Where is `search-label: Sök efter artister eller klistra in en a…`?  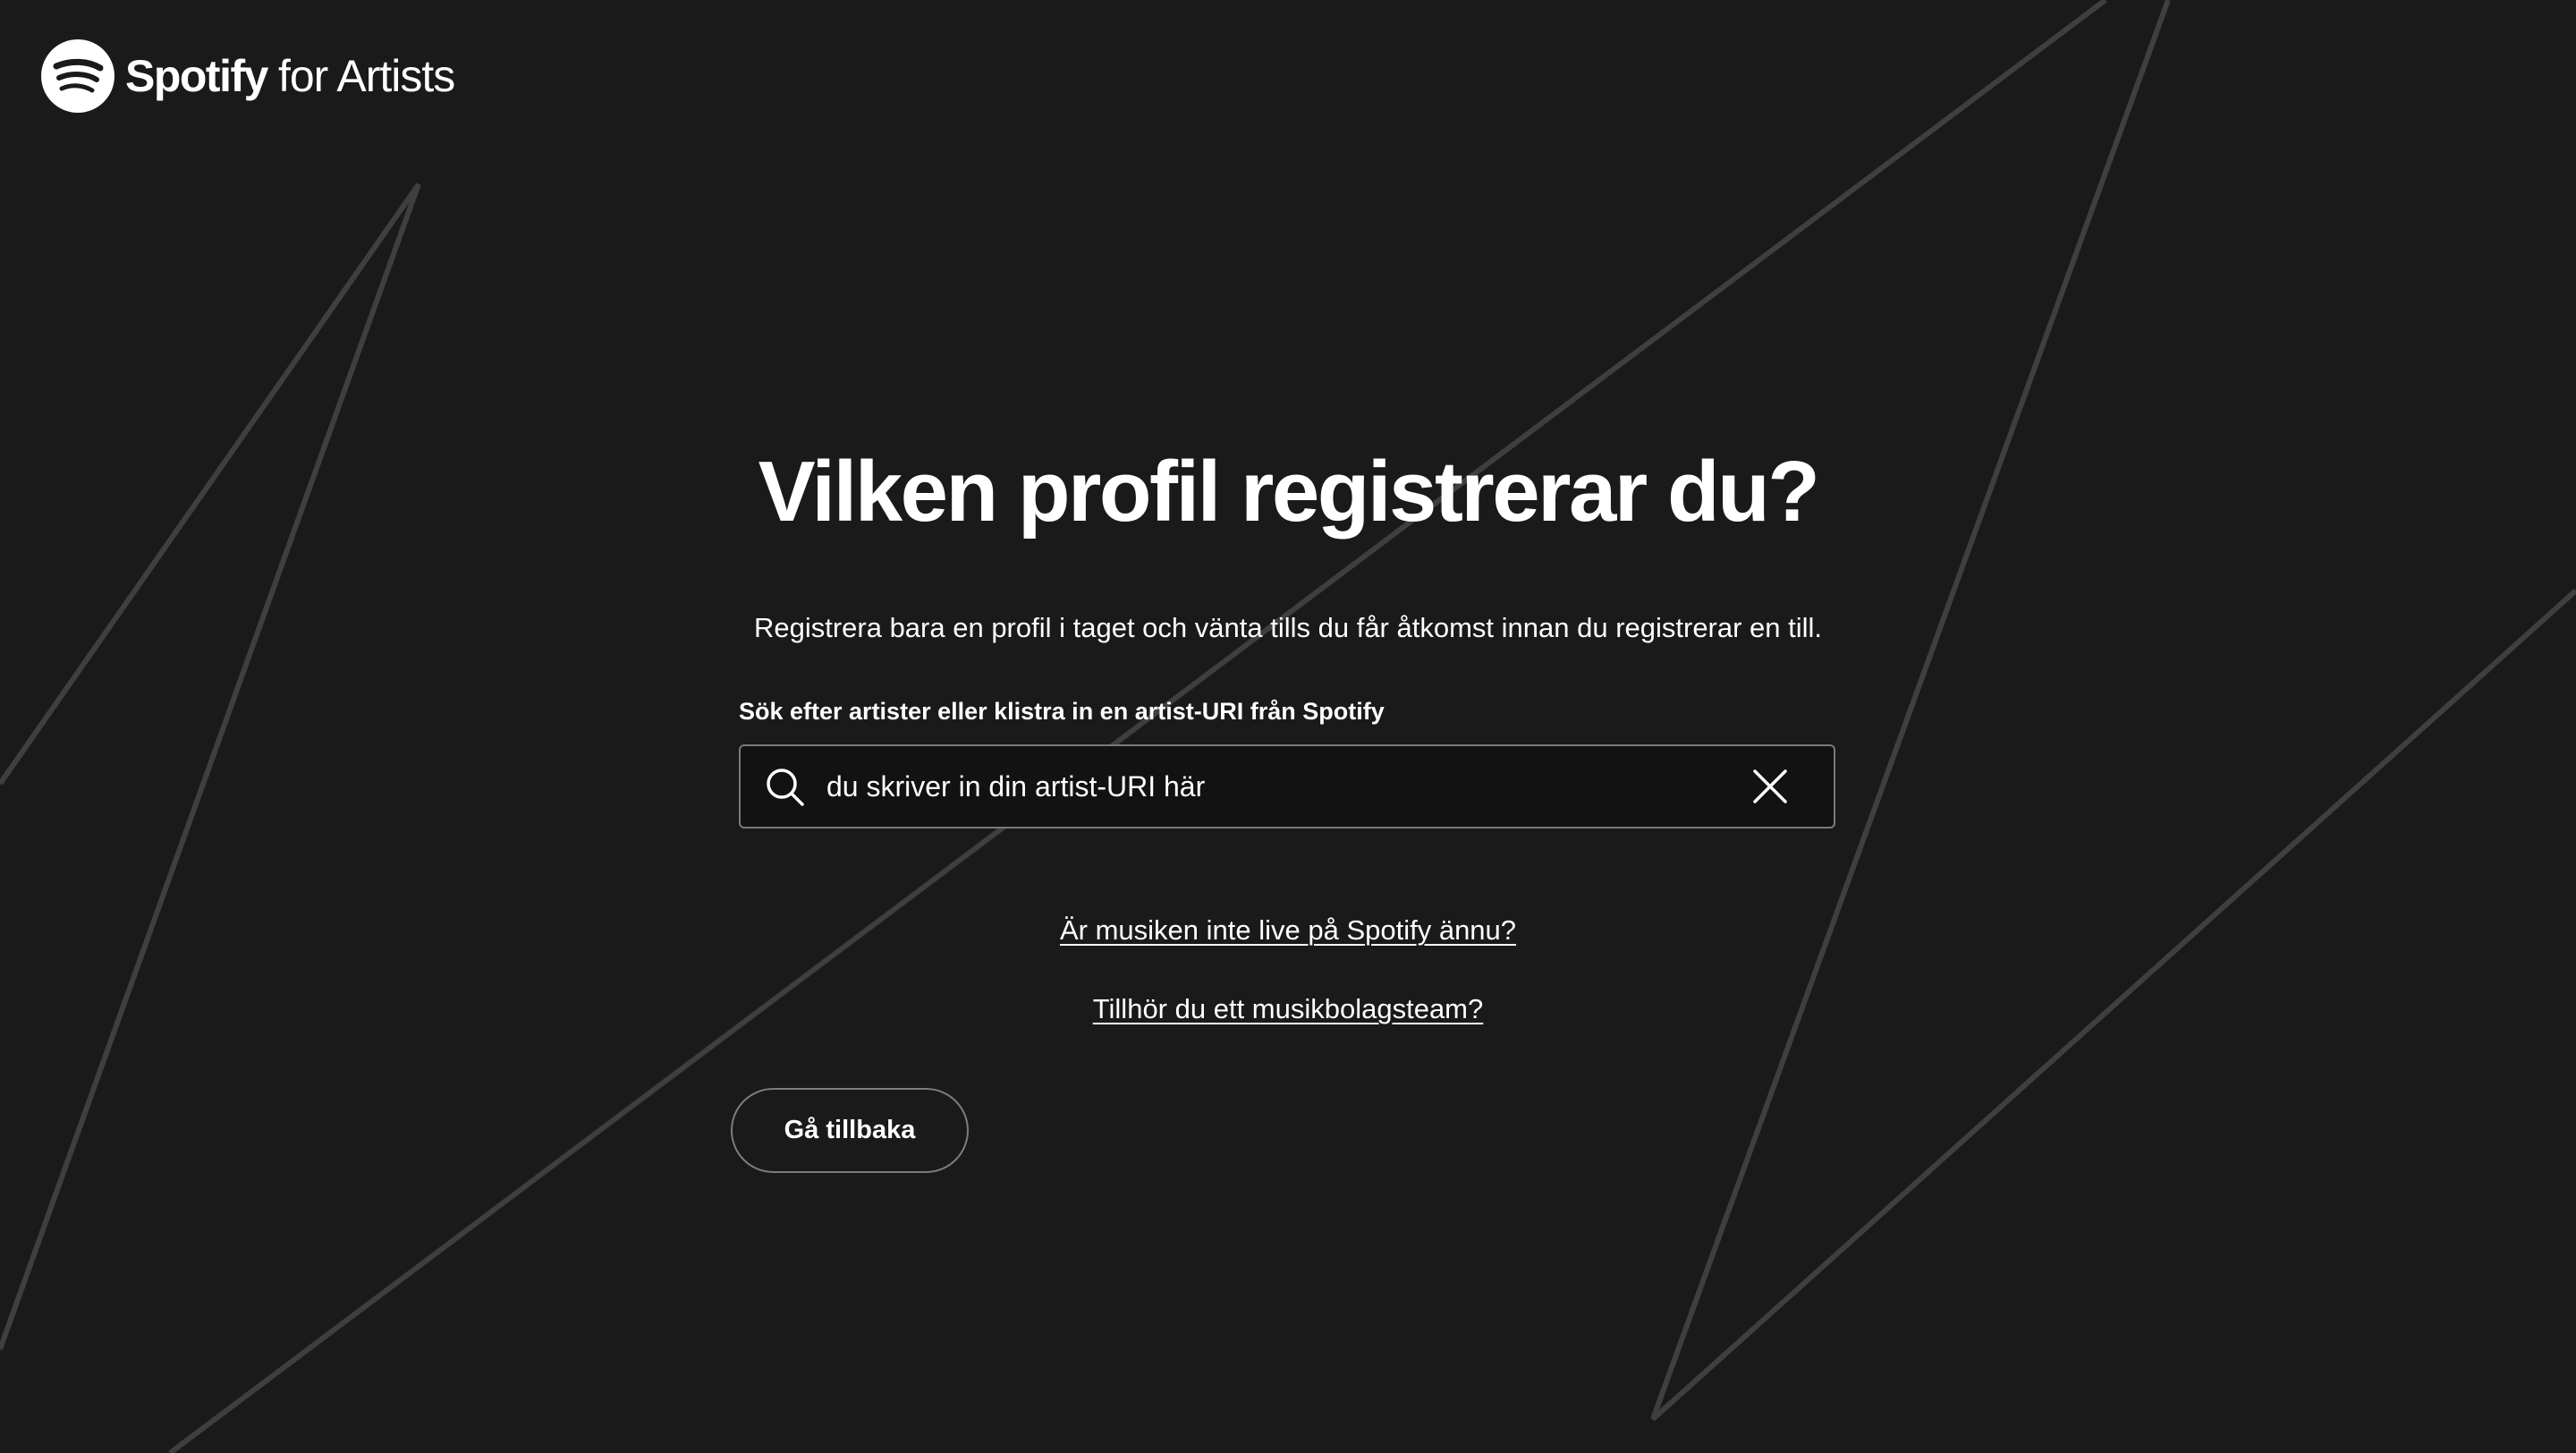
search-label: Sök efter artister eller klistra in en a… is located at coordinates (1062, 711).